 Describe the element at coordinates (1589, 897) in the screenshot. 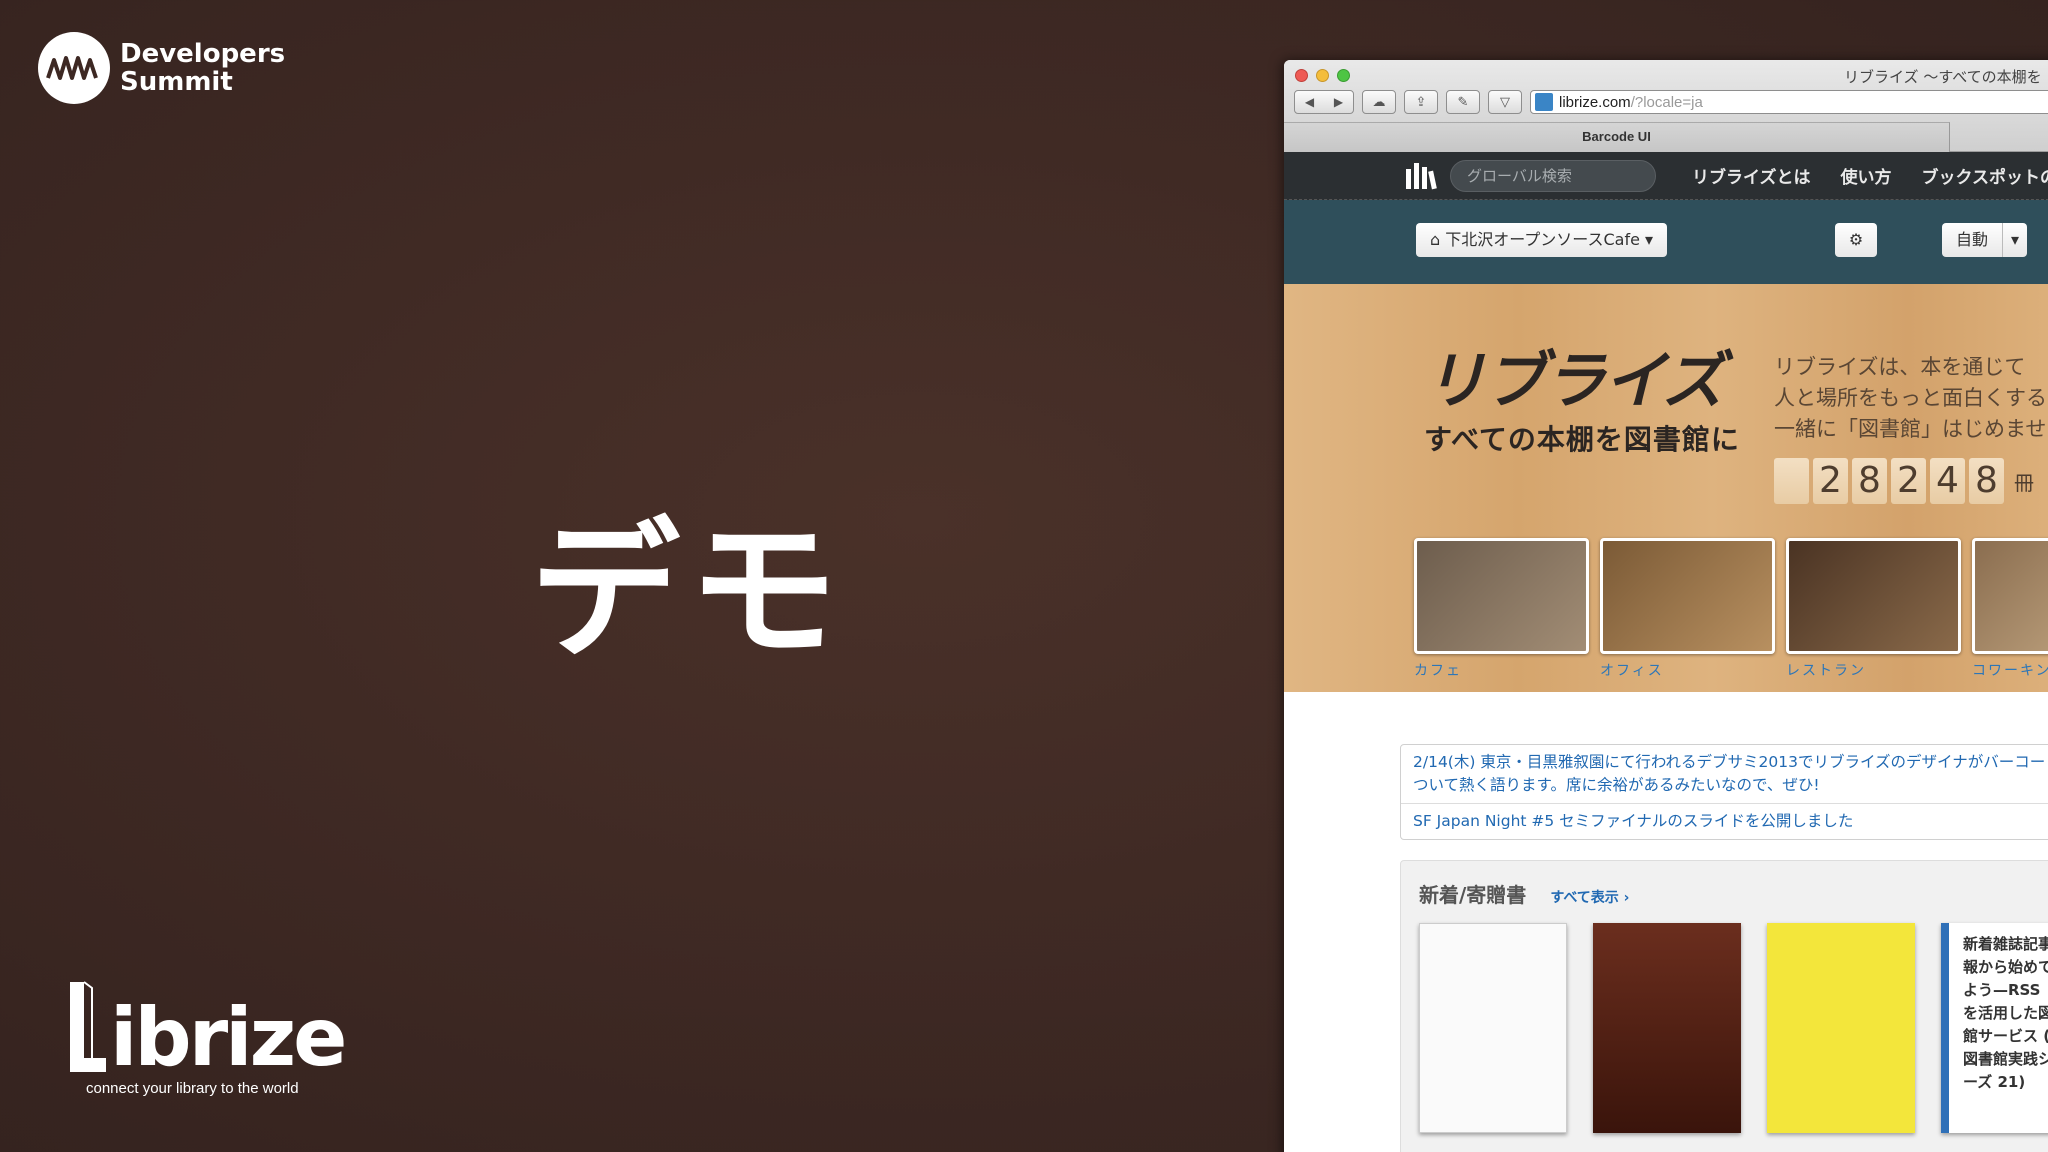

I see `show-all-link: すべて表示 ›` at that location.